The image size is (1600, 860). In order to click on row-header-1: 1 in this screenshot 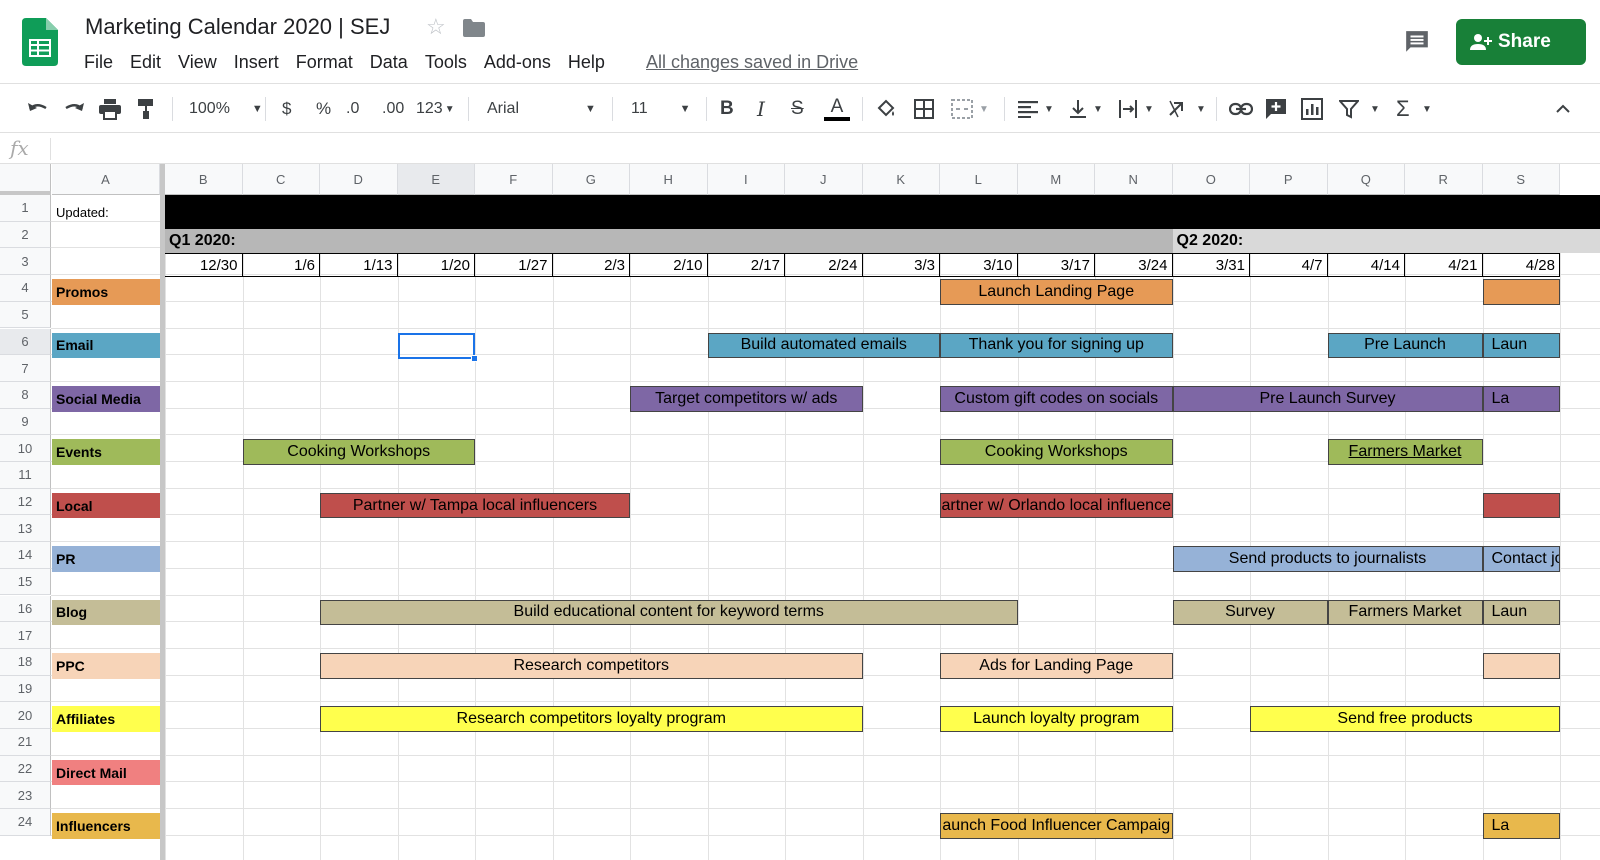, I will do `click(25, 208)`.